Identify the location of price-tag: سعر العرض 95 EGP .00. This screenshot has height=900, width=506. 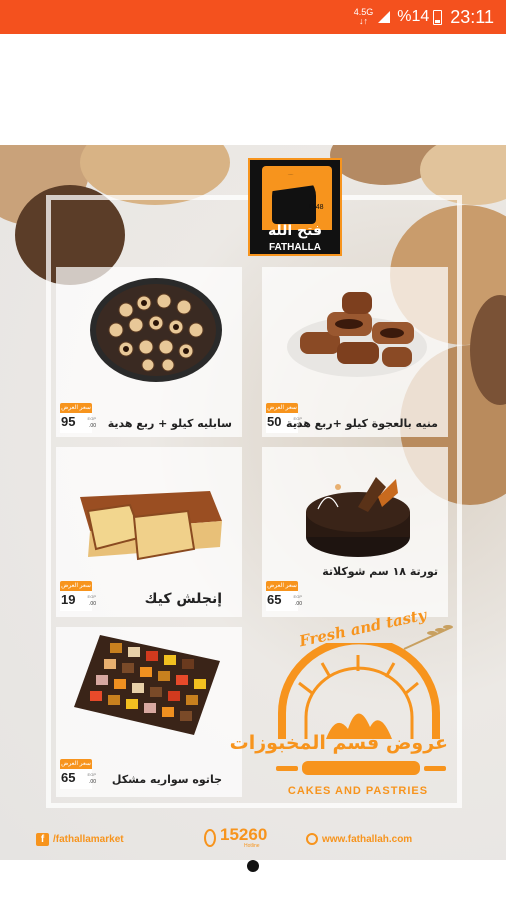
(78, 420).